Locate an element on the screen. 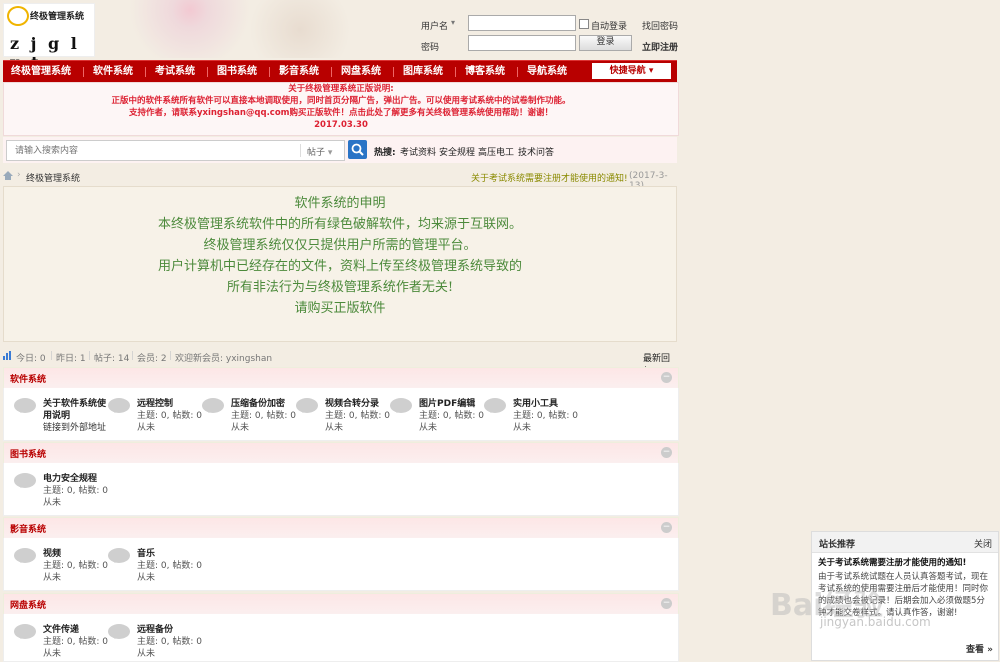 Image resolution: width=1000 pixels, height=662 pixels. search-type-select: 帖子 ▾ is located at coordinates (319, 151).